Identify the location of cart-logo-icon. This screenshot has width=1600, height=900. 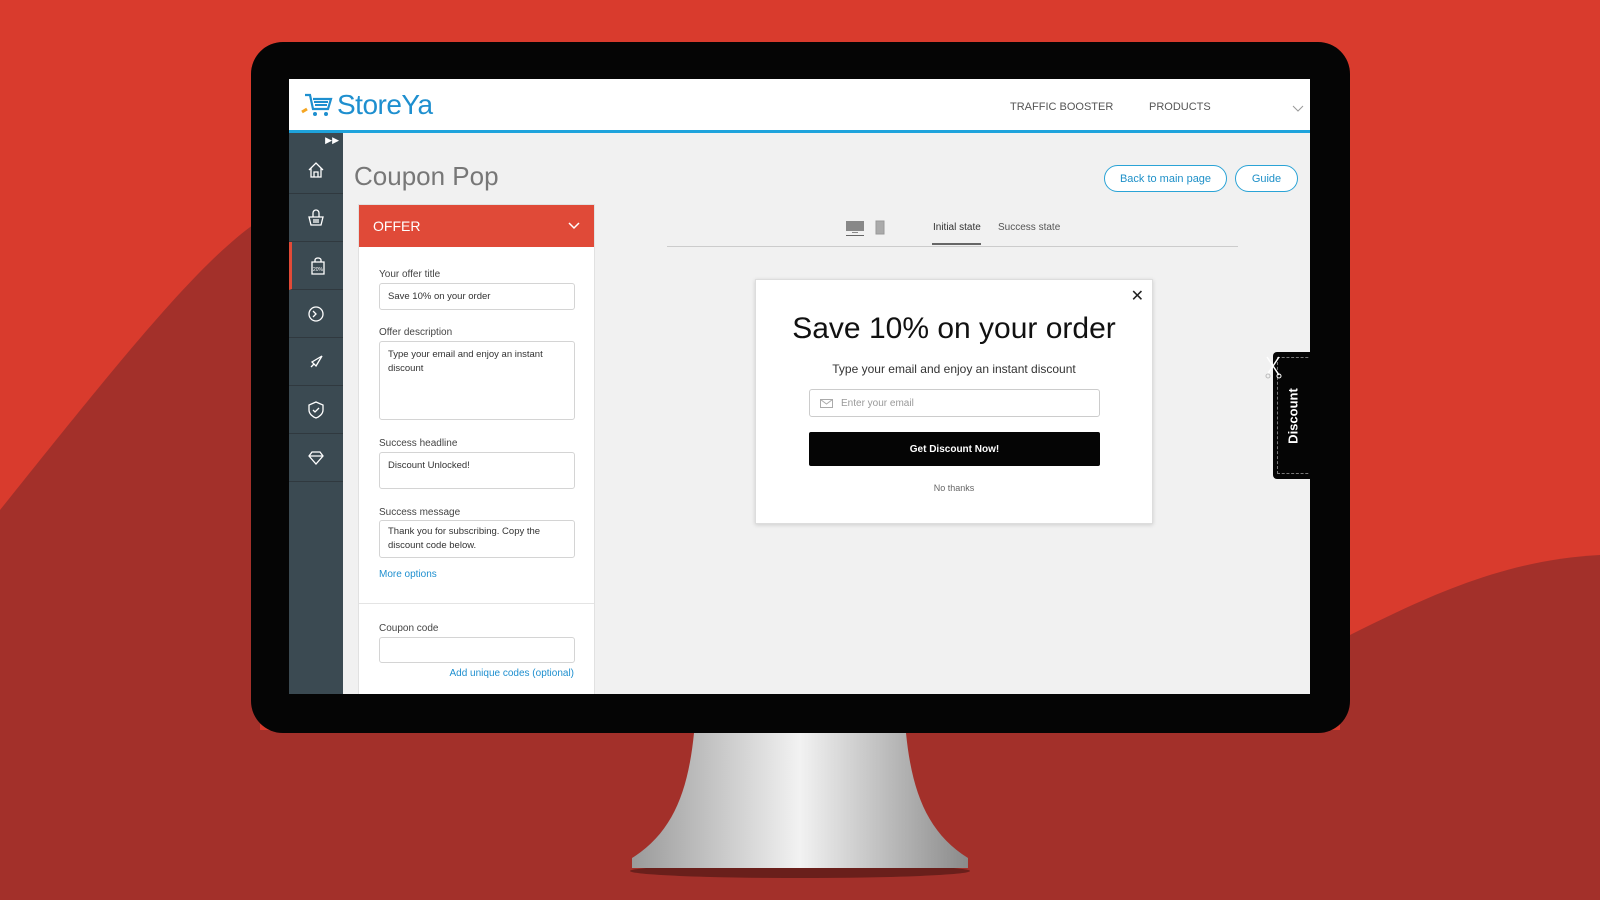
(317, 104).